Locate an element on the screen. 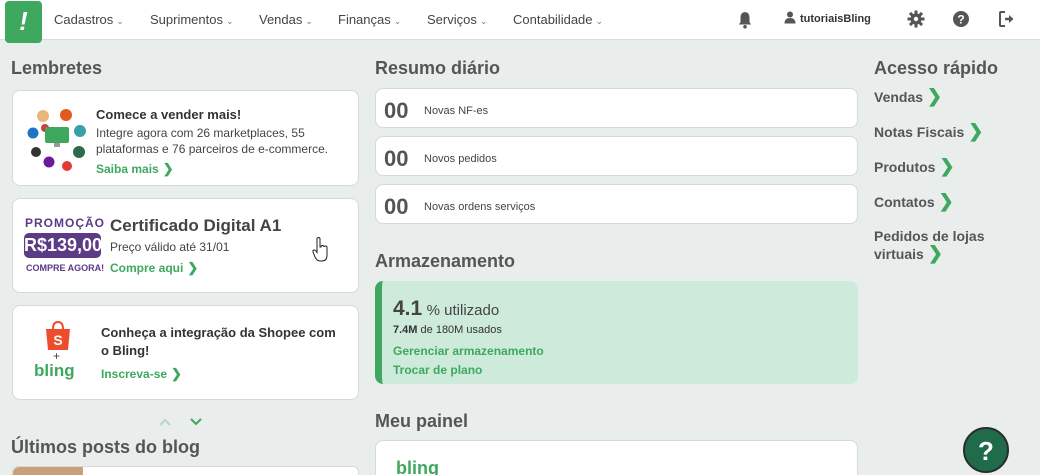 The height and width of the screenshot is (475, 1040). quick-link-pedidos-lojas: Pedidos de lojas virtuais ❯ is located at coordinates (929, 245).